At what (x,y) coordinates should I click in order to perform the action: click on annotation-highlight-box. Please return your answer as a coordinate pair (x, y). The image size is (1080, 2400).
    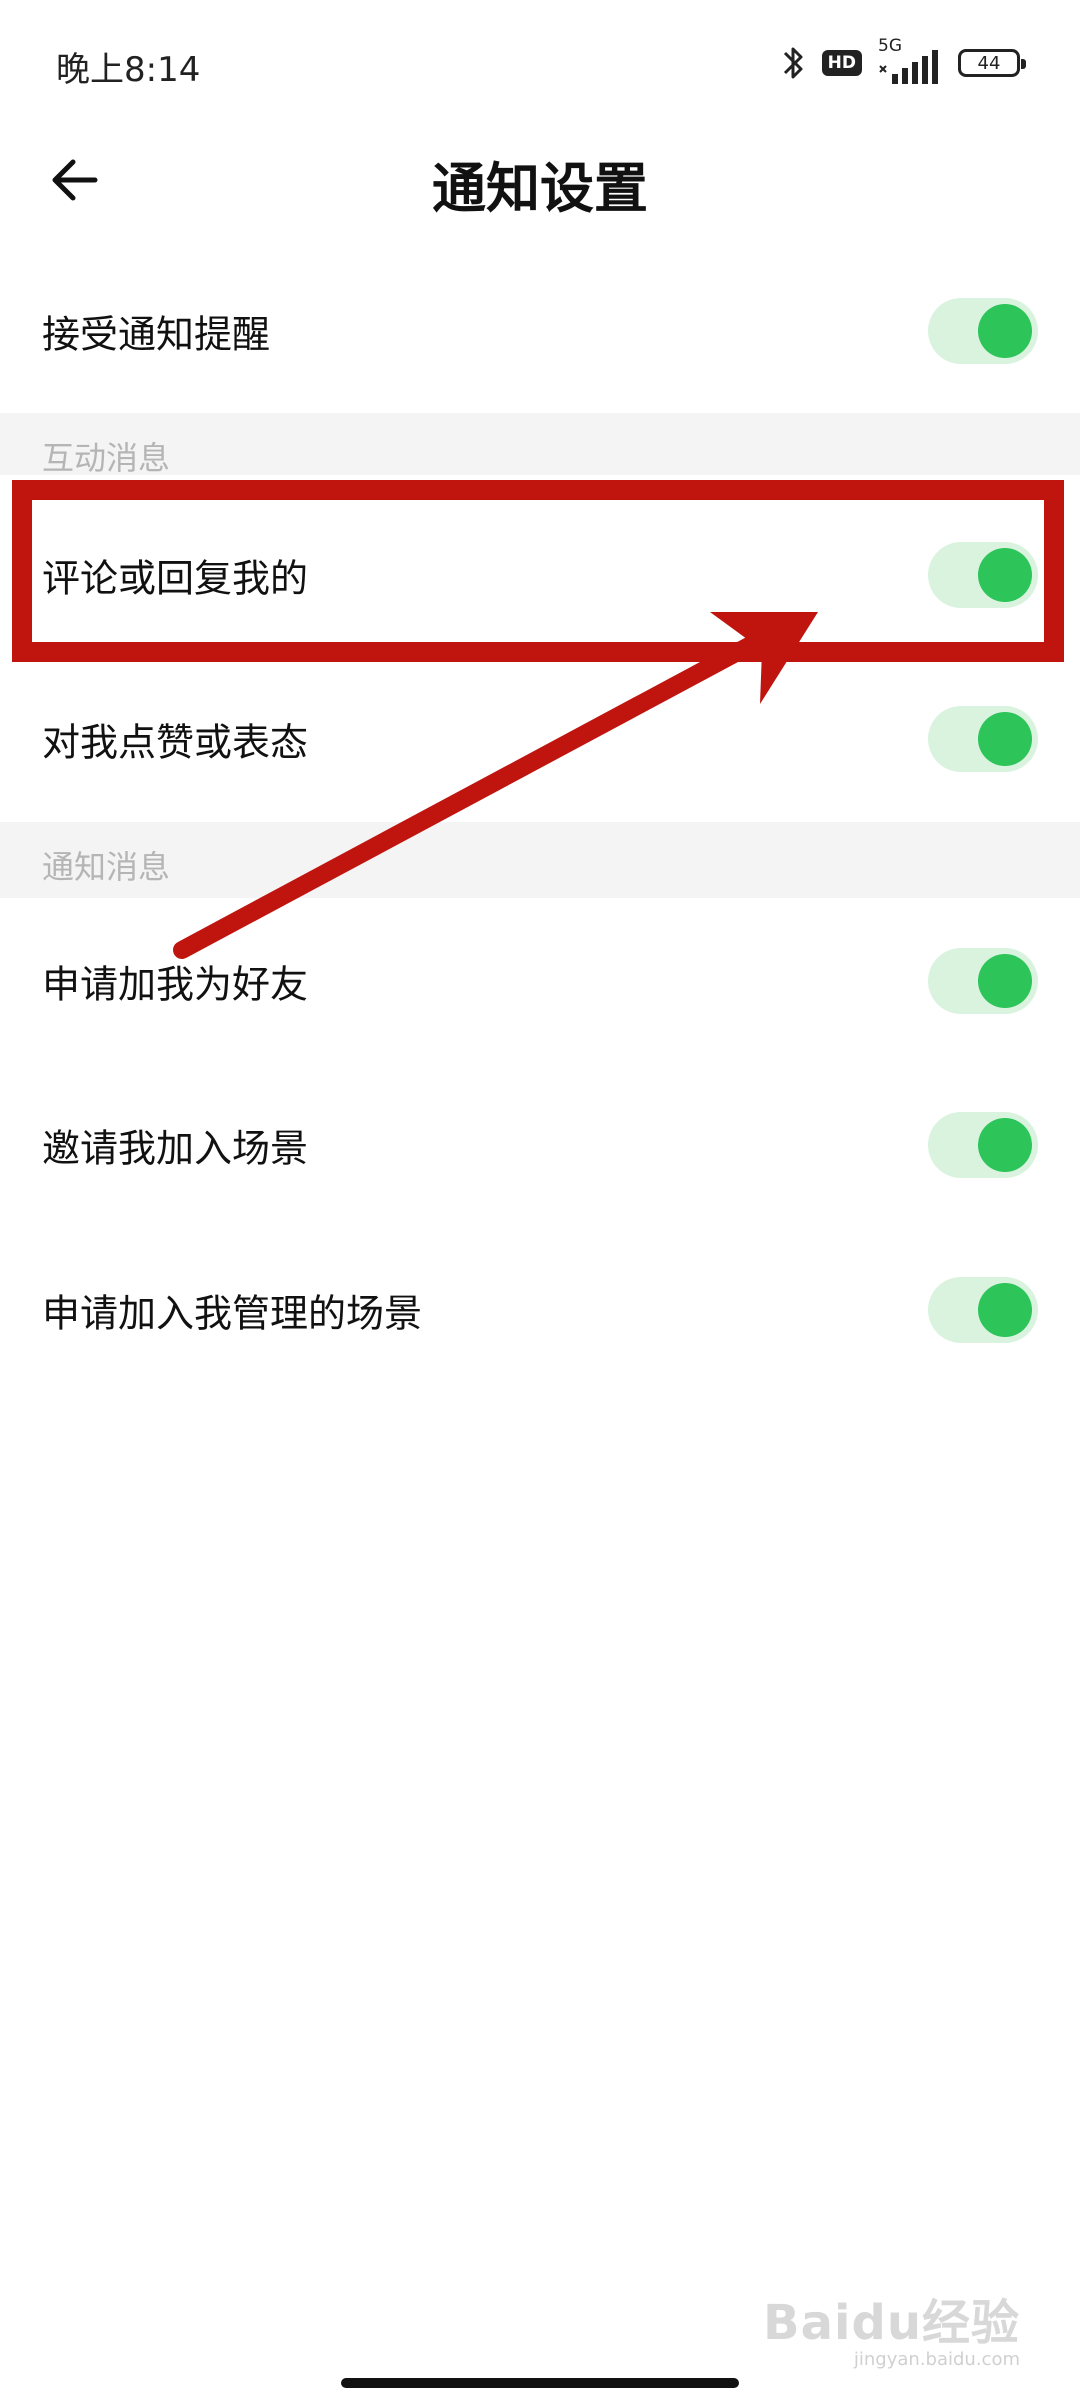
    Looking at the image, I should click on (538, 571).